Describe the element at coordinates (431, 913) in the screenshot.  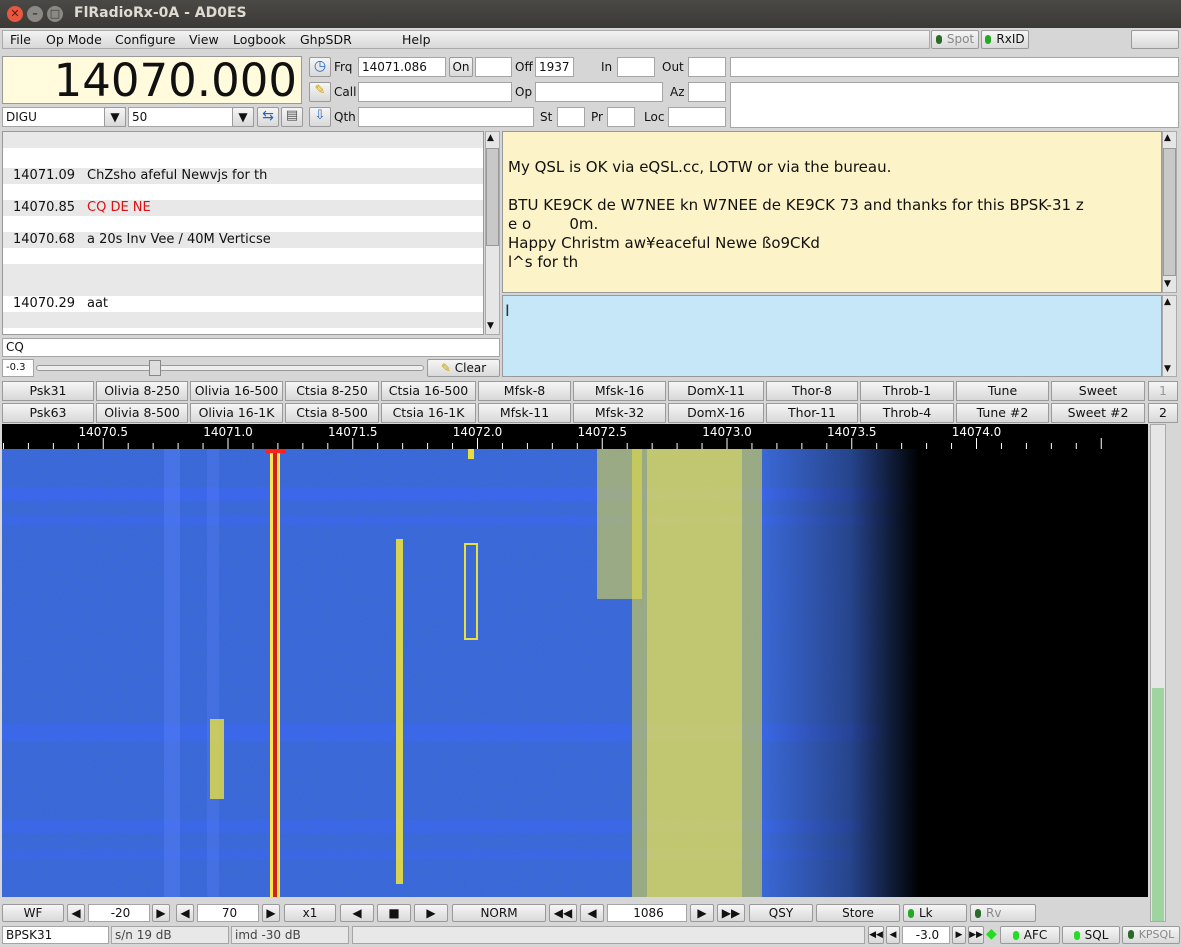
I see `right-icon: ▶` at that location.